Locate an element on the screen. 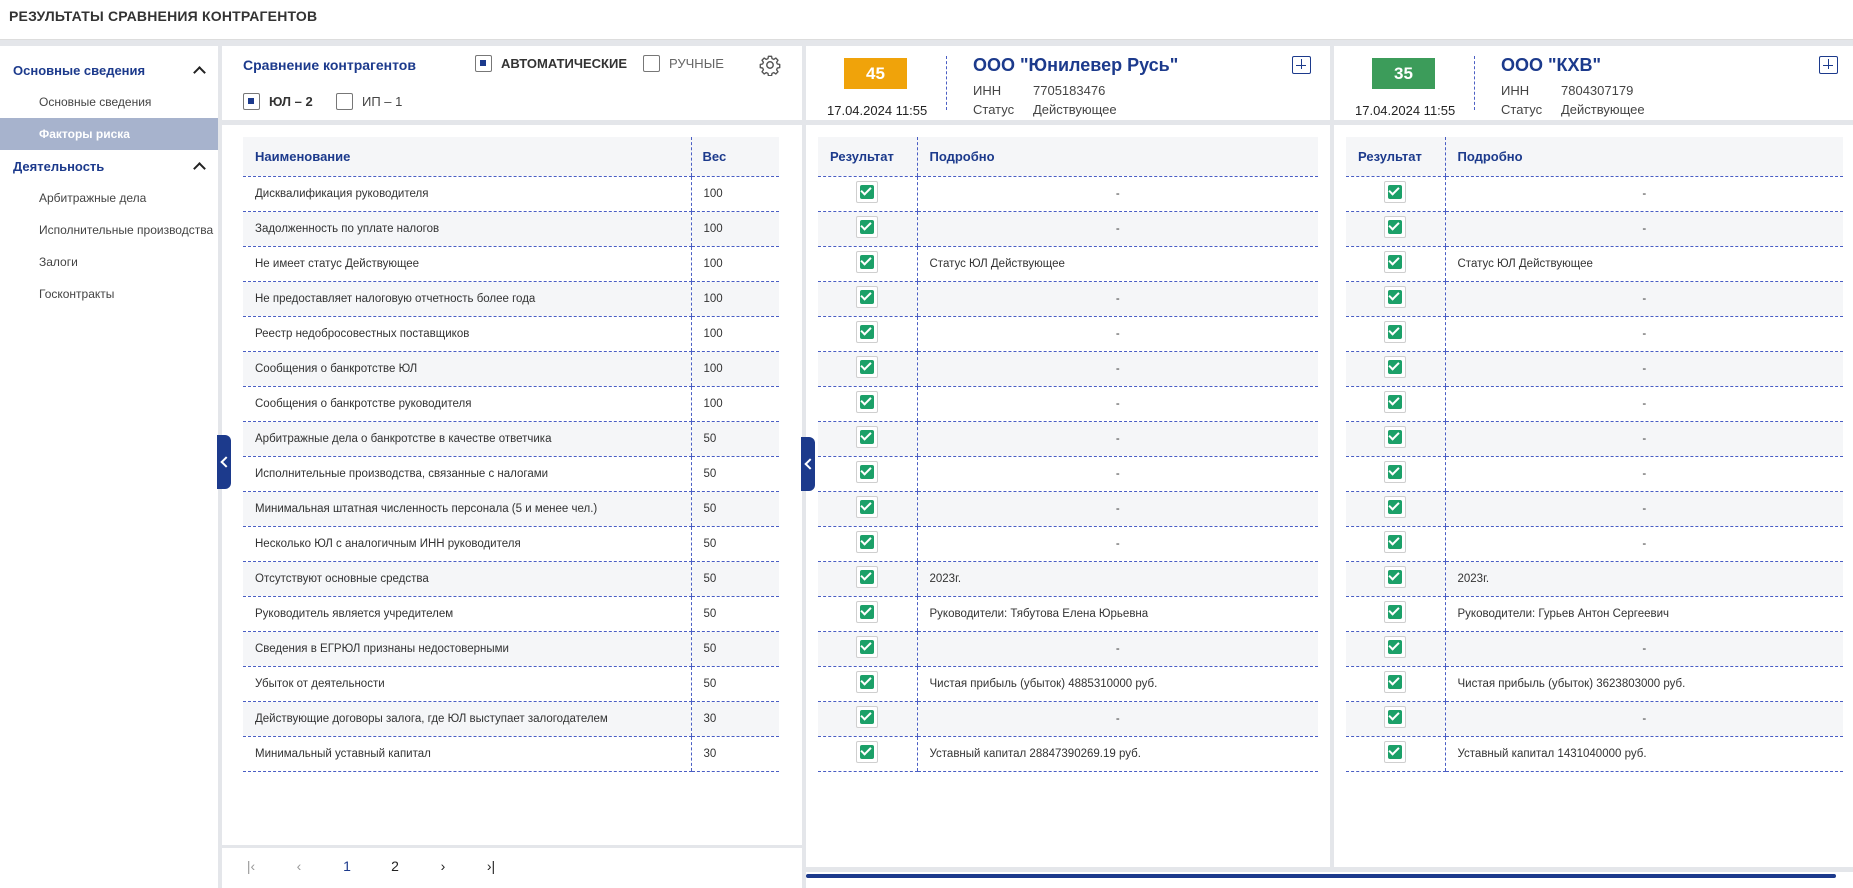  table-row: 2023г. is located at coordinates (1068, 579).